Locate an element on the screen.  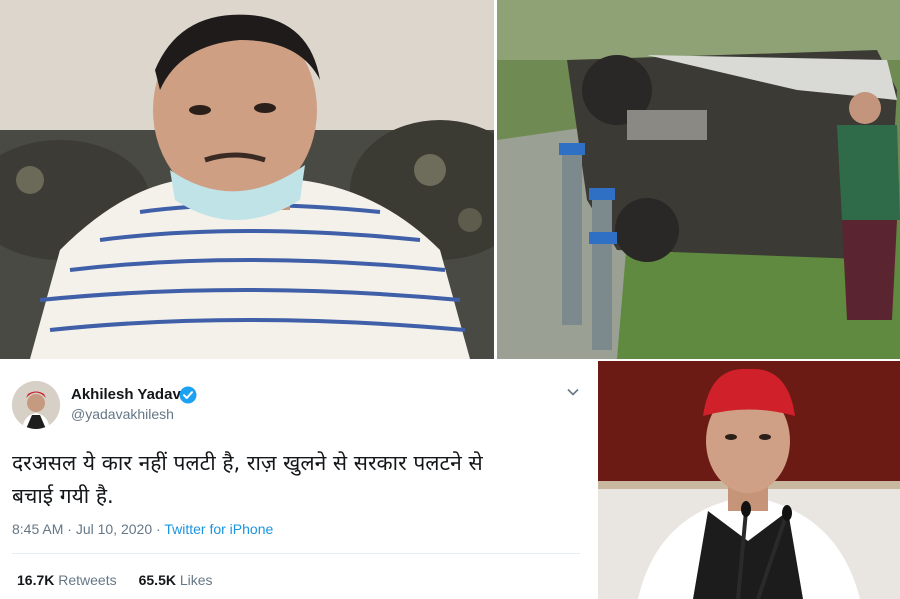
tweet-stats: 16.7K Retweets 65.5K Likes is located at coordinates (115, 580).